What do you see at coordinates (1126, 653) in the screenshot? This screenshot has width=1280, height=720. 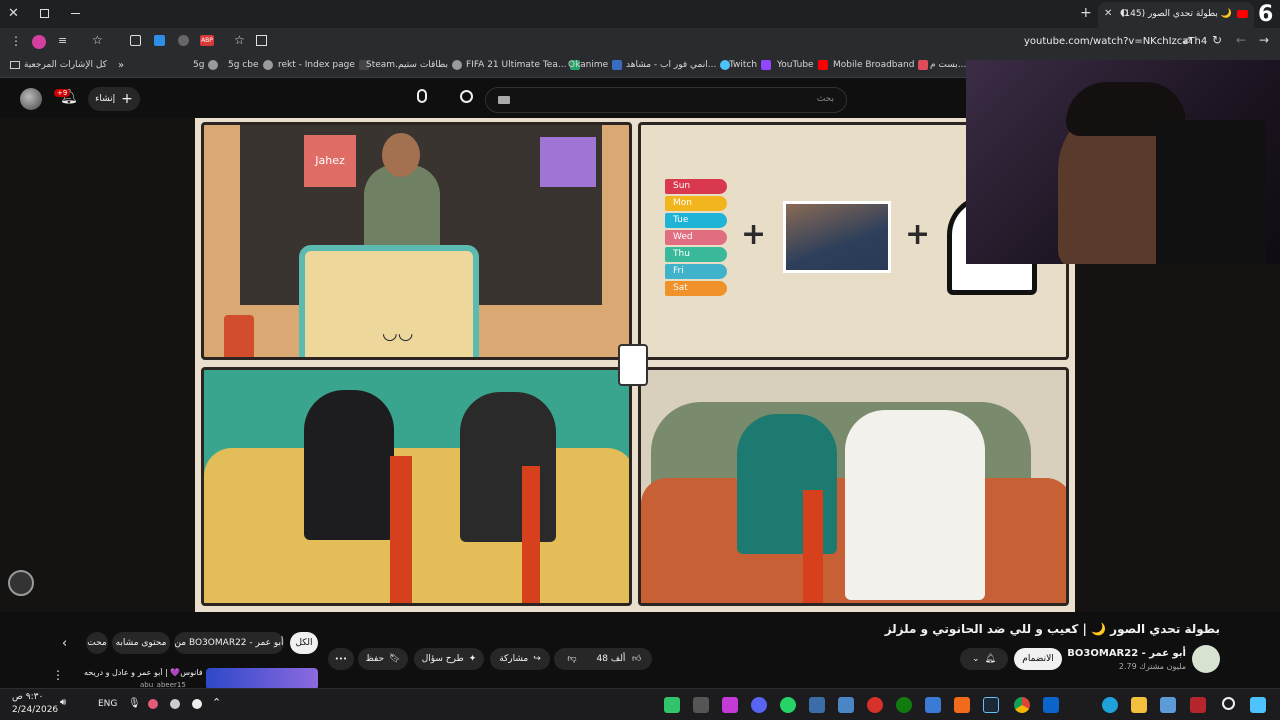 I see `channel-name: BO3OMAR22 - أبو عمر` at bounding box center [1126, 653].